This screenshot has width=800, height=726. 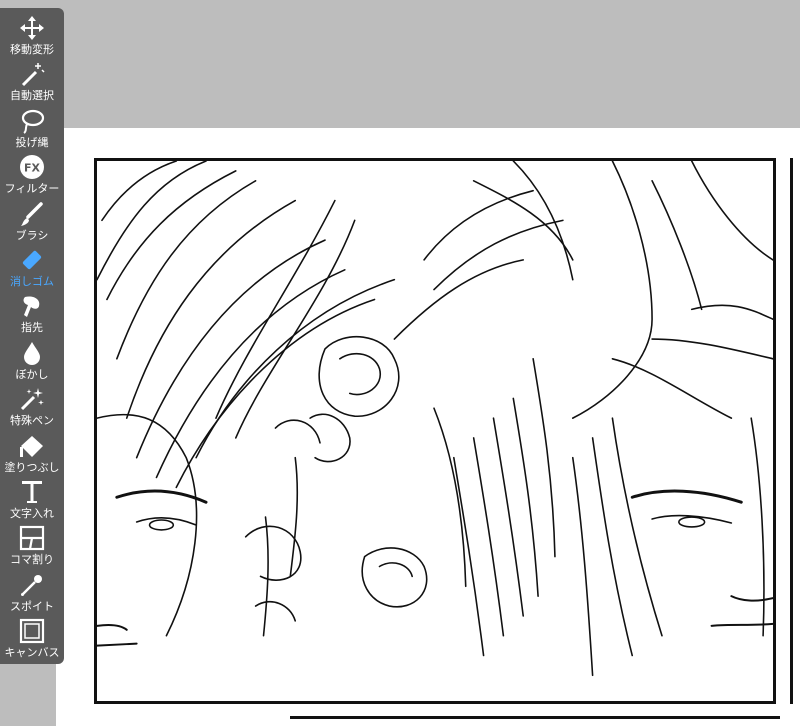 I want to click on tool-magic-wand: 自動選択, so click(x=32, y=83).